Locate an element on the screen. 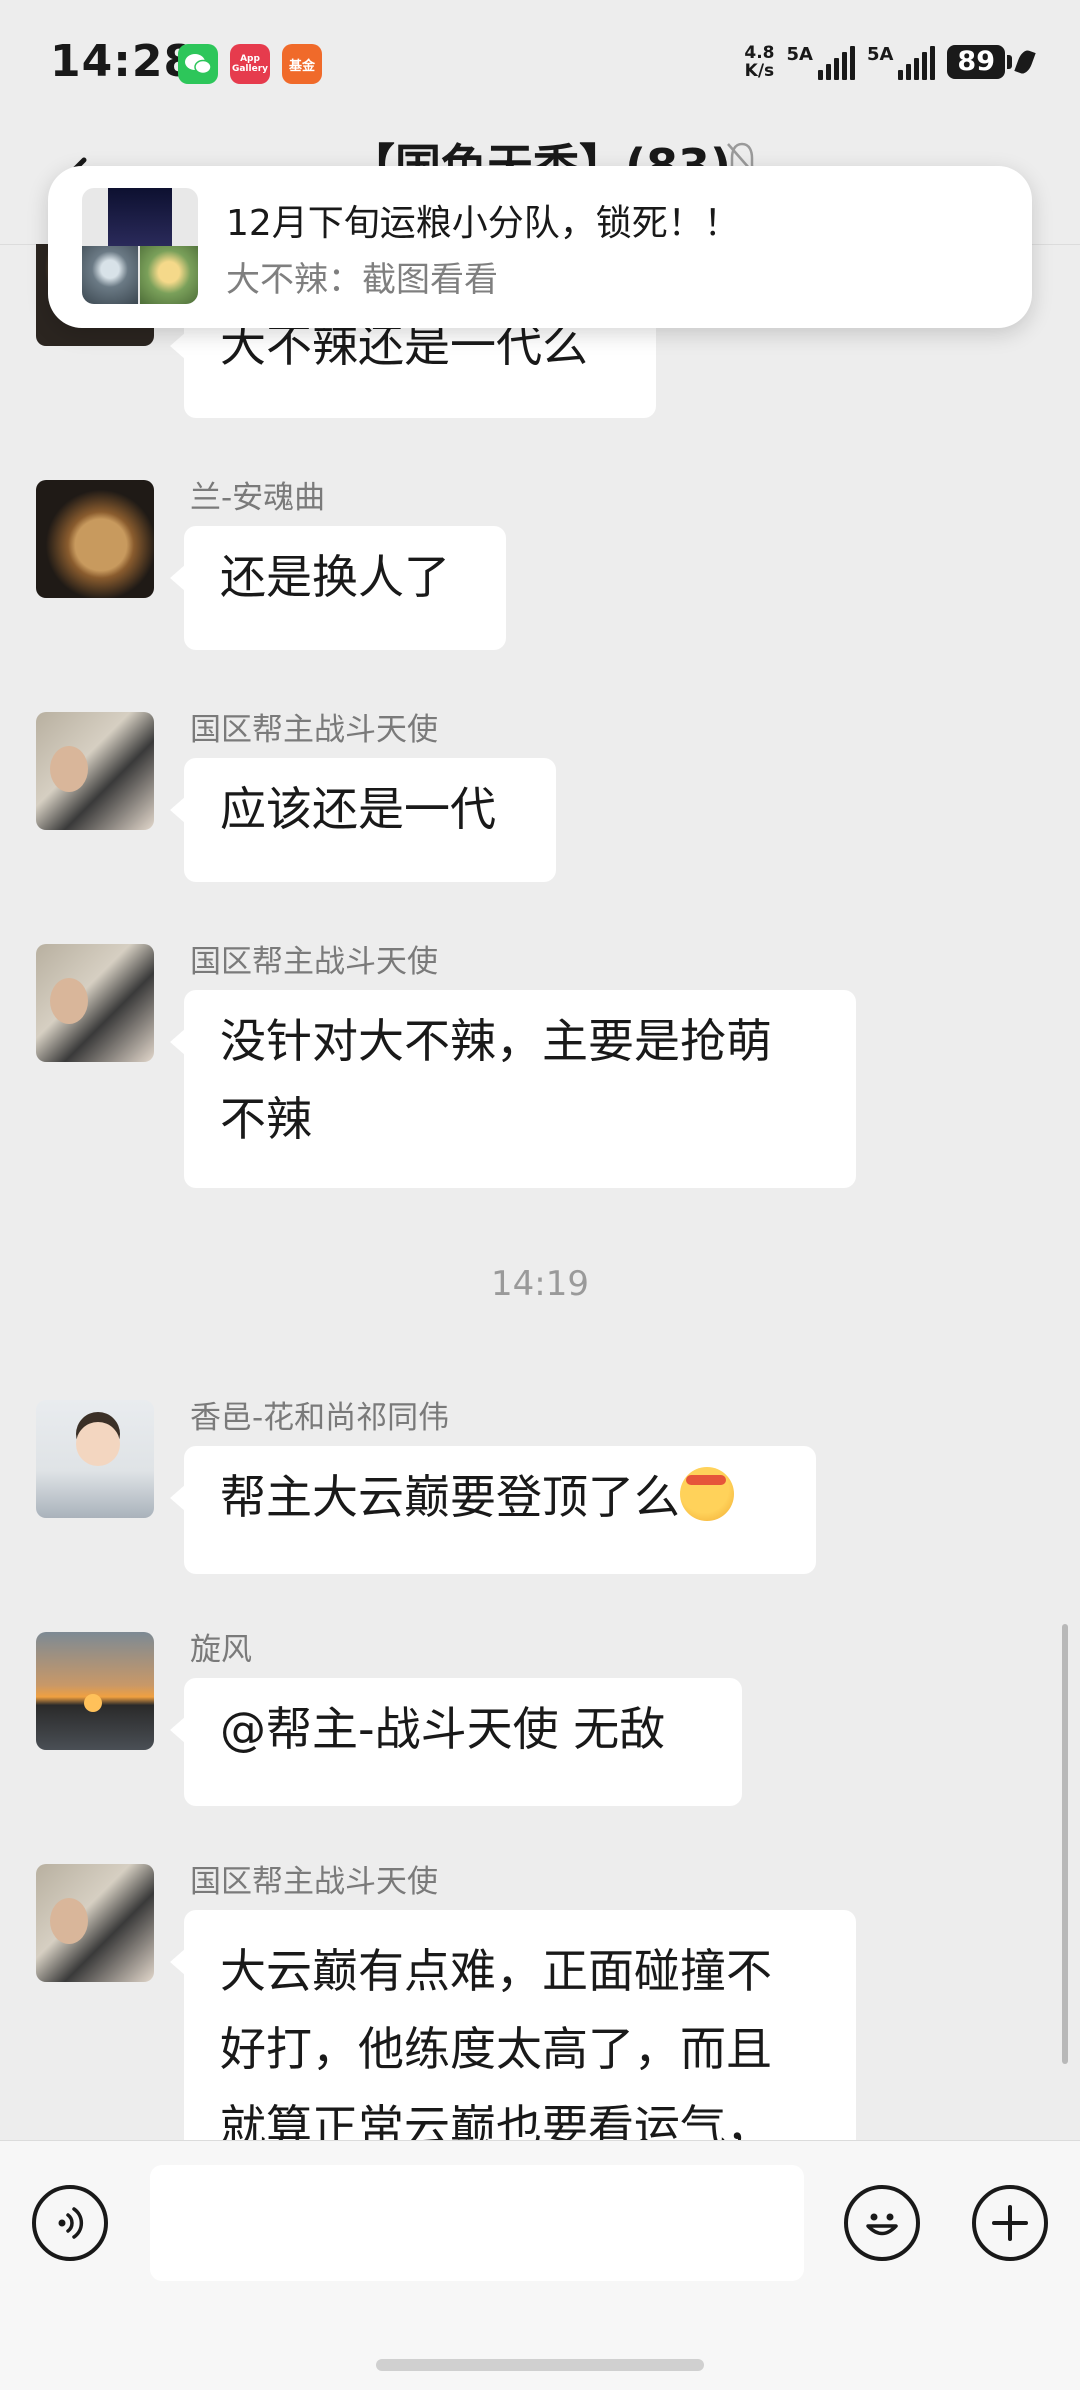  emoji-icon is located at coordinates (882, 2224).